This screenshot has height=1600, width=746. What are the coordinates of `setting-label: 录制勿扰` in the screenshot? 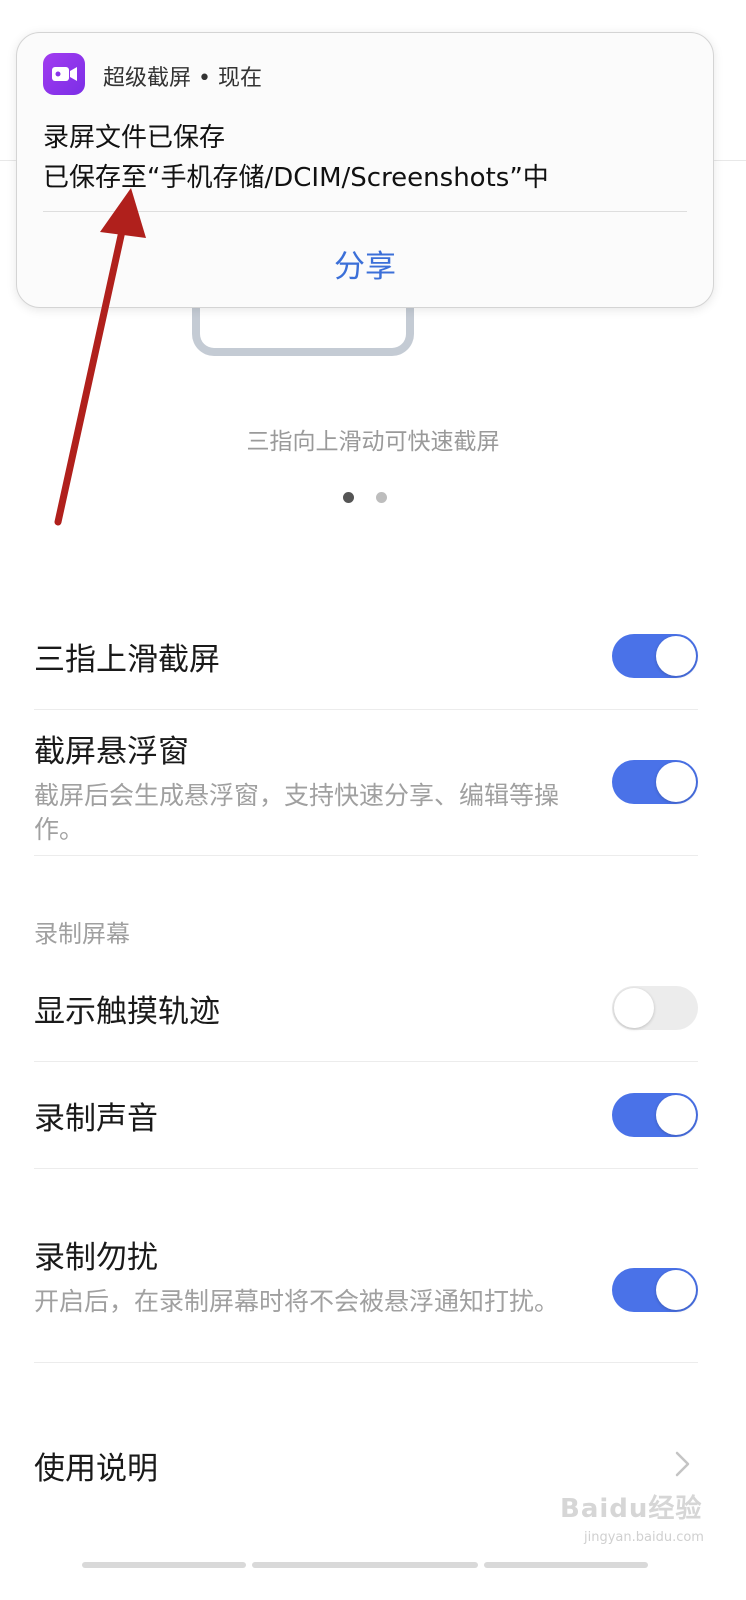 It's located at (96, 1258).